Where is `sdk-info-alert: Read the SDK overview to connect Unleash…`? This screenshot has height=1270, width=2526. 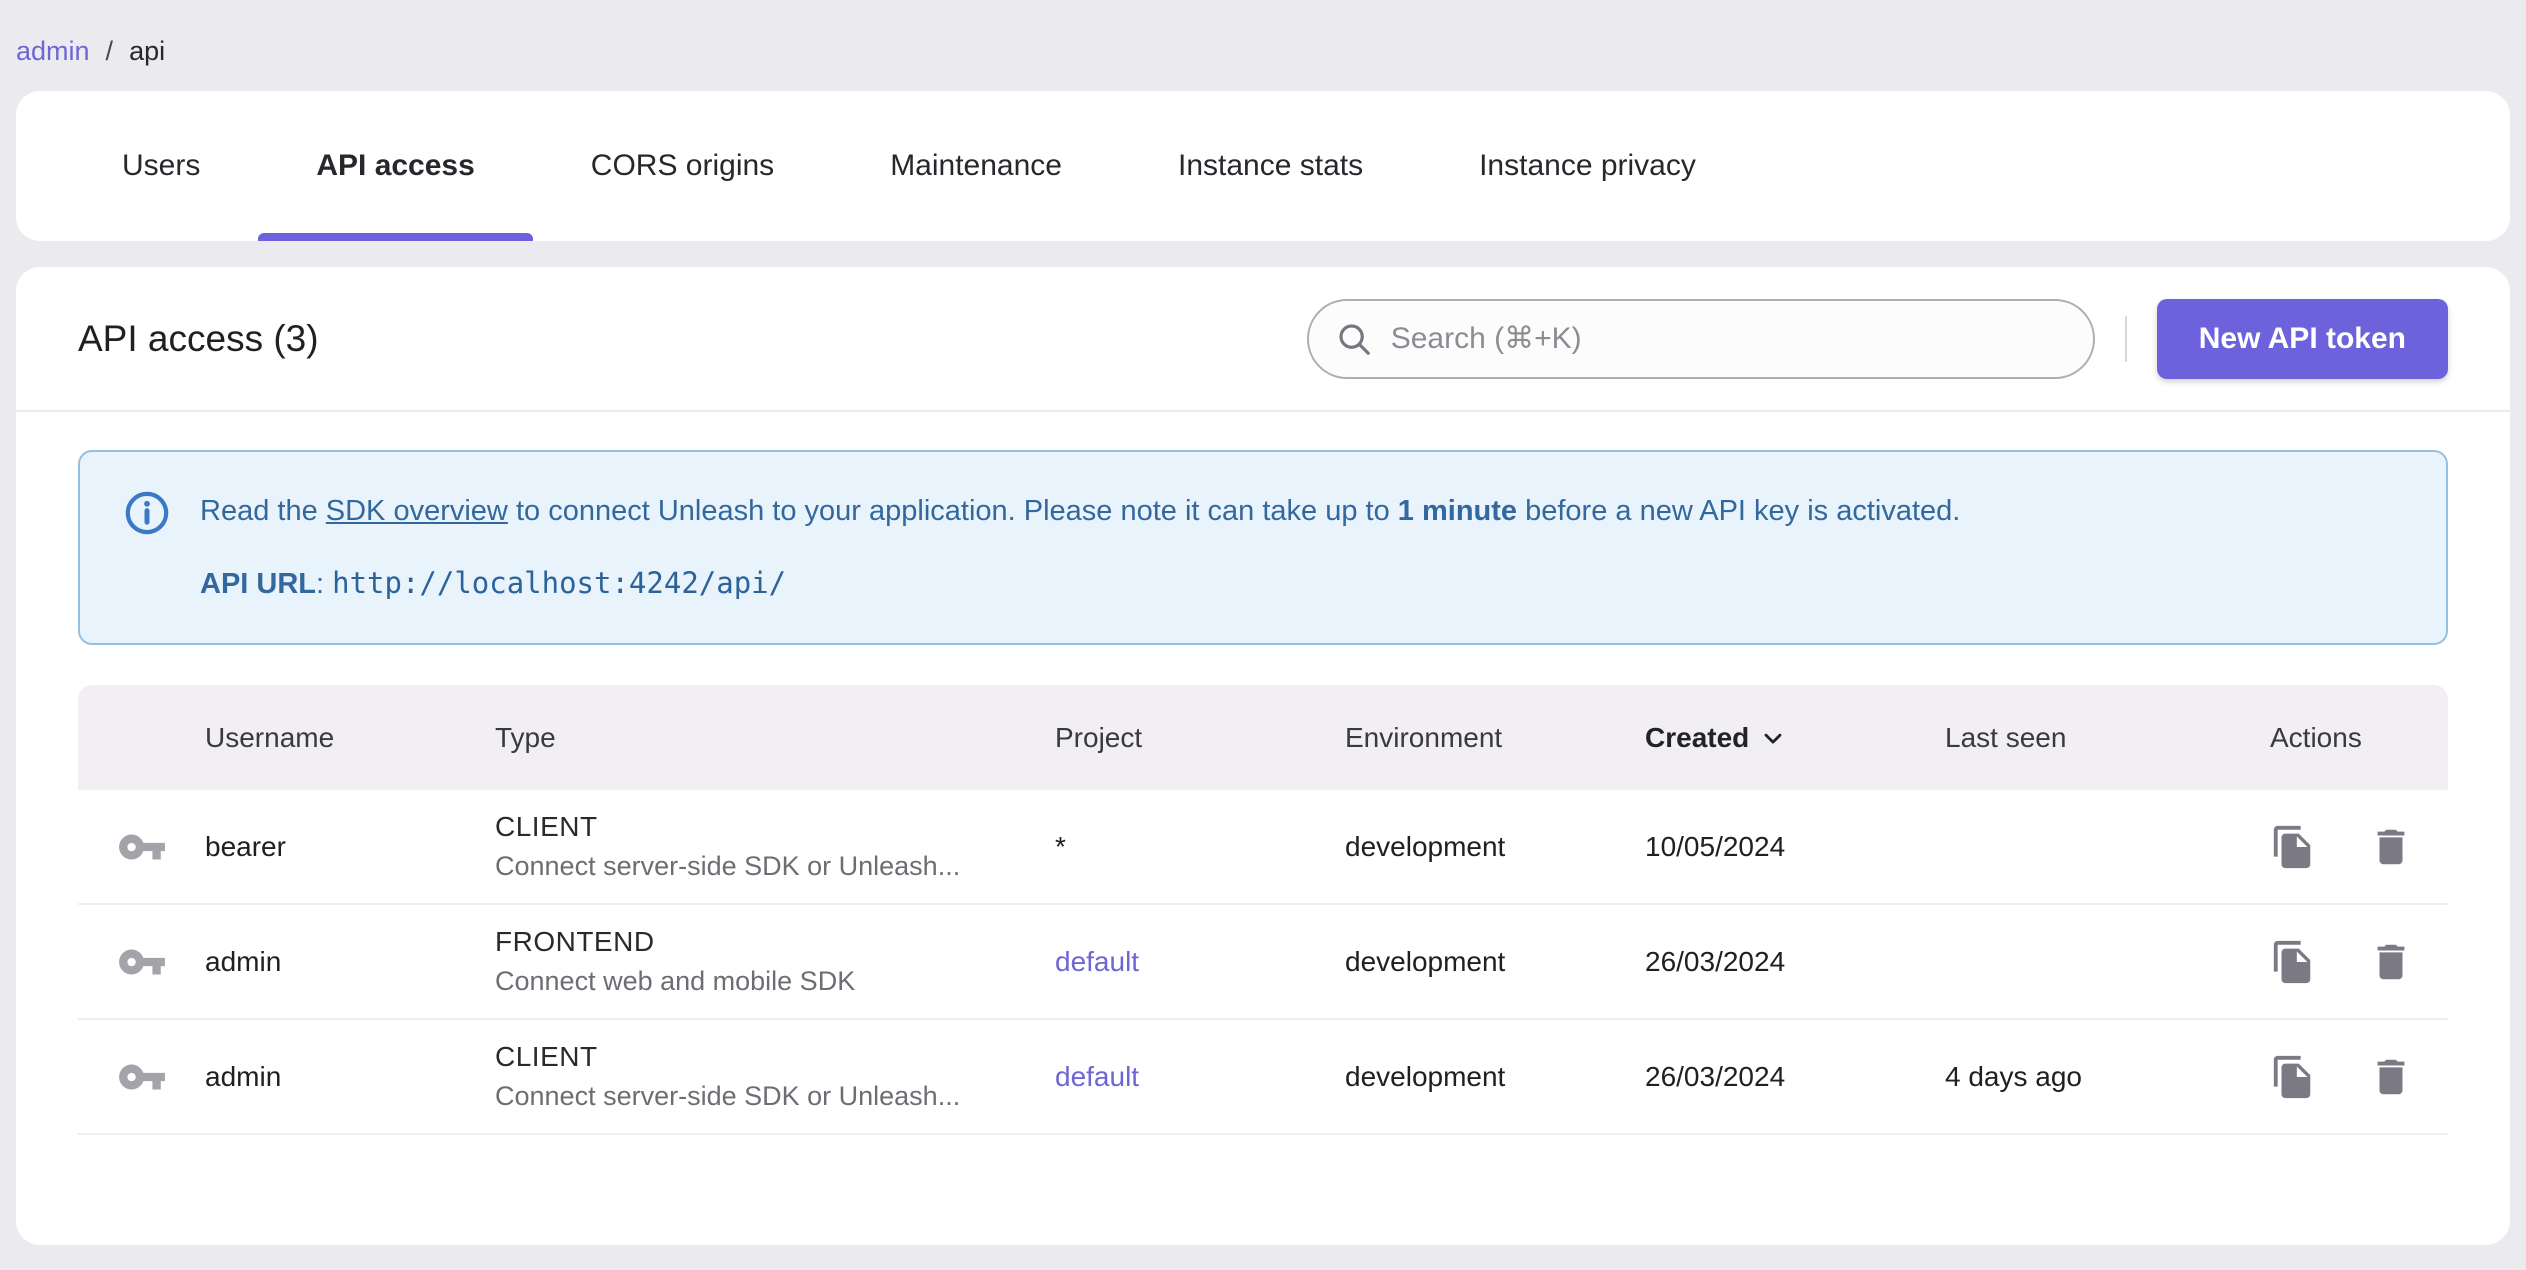
sdk-info-alert: Read the SDK overview to connect Unleash… is located at coordinates (1263, 547).